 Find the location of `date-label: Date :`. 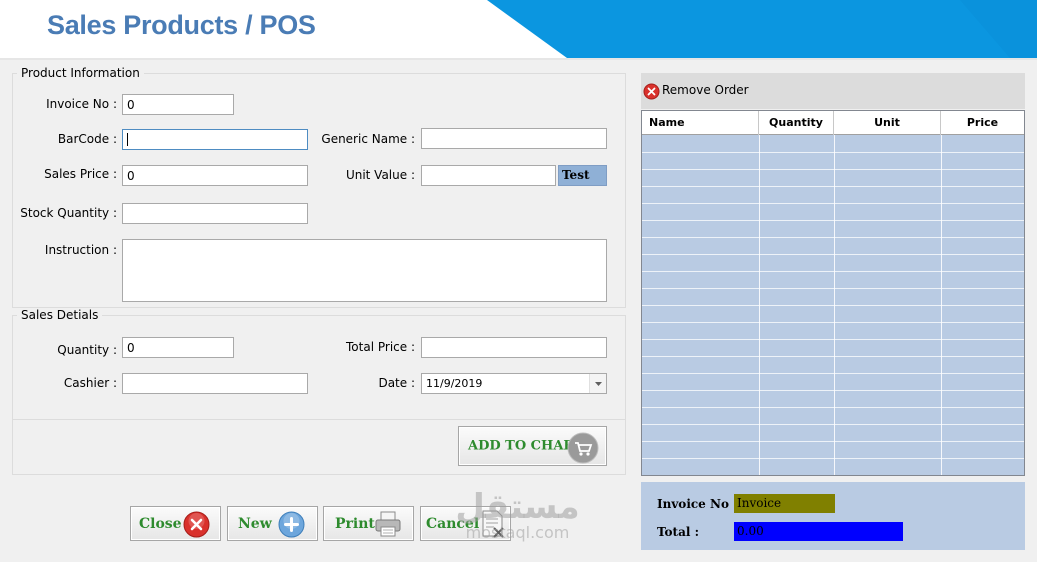

date-label: Date : is located at coordinates (396, 383).